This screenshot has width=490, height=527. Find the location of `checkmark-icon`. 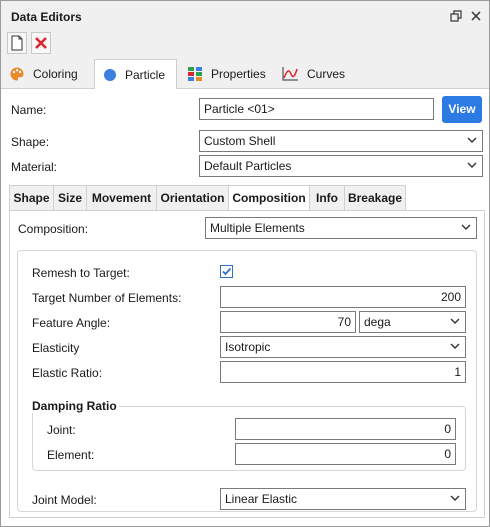

checkmark-icon is located at coordinates (227, 271).